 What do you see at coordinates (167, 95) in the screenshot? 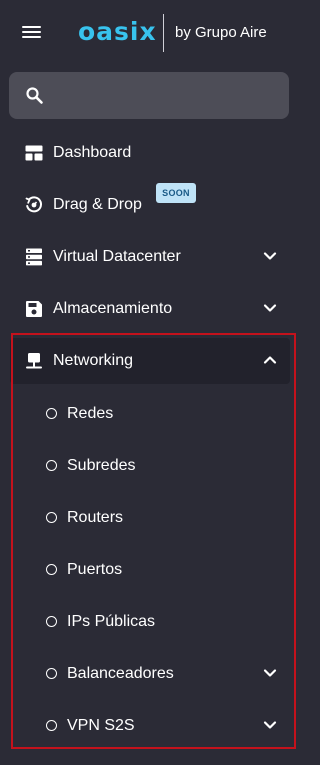
I see `search-input` at bounding box center [167, 95].